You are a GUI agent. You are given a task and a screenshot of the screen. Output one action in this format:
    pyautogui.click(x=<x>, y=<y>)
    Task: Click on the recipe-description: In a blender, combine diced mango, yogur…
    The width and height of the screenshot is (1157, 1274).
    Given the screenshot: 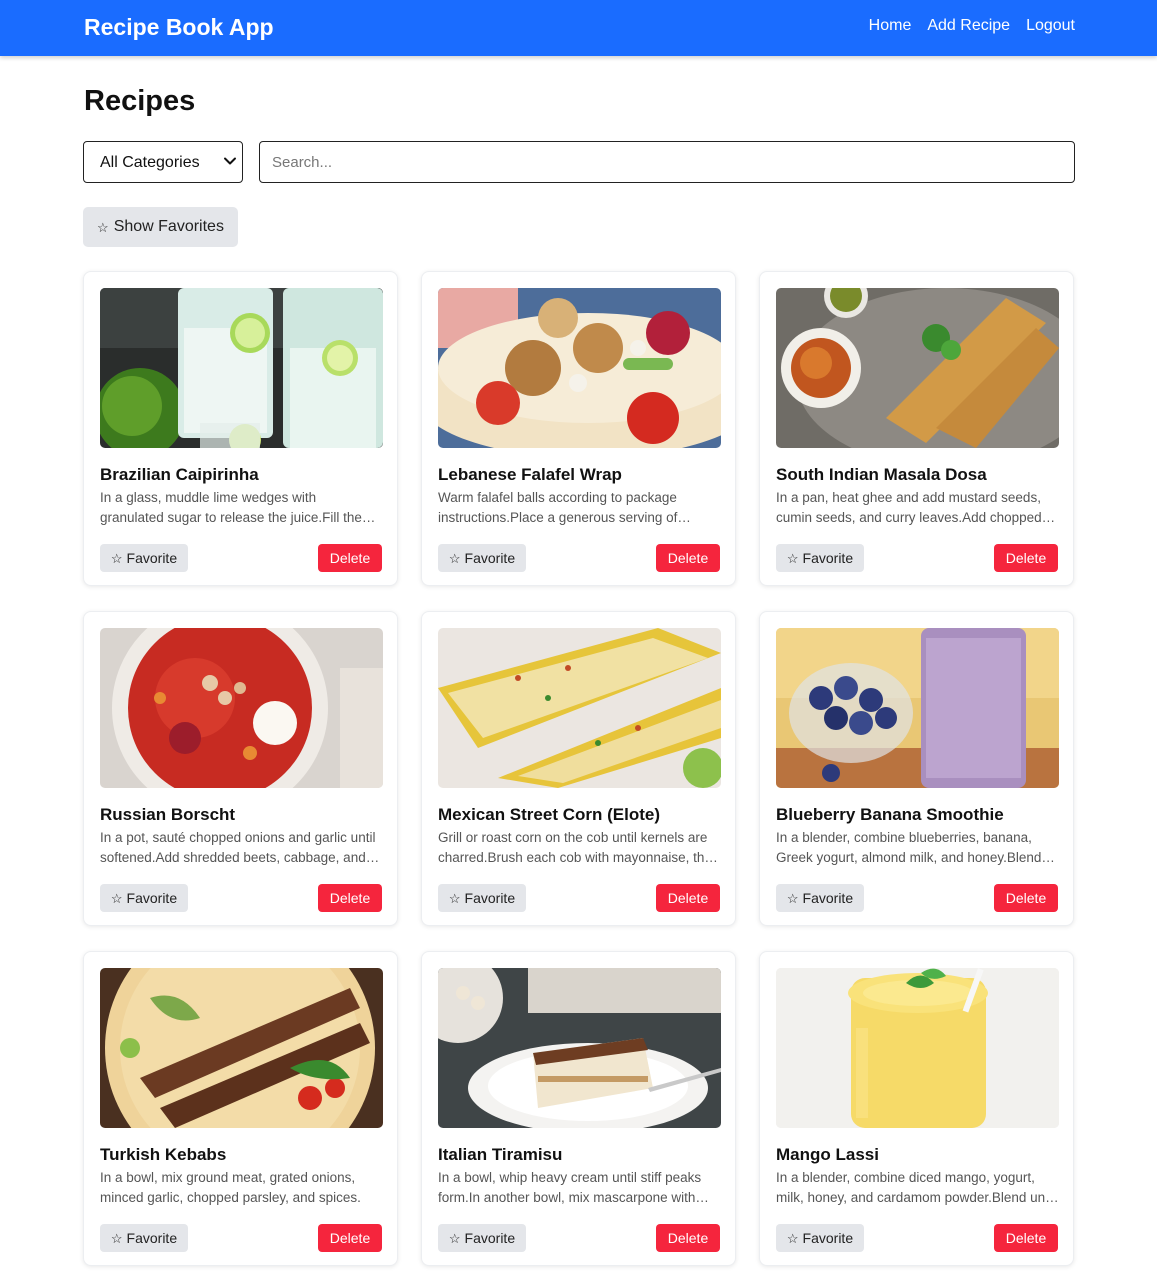 What is the action you would take?
    pyautogui.click(x=915, y=1187)
    